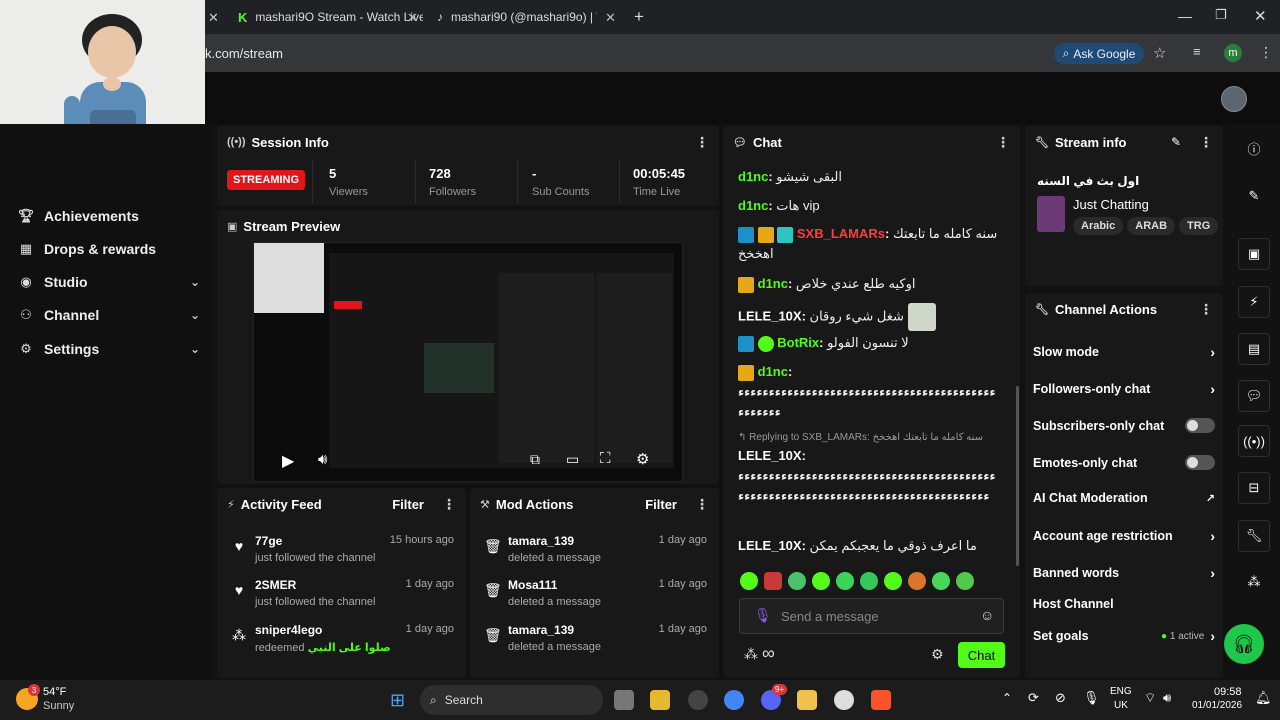 This screenshot has width=1280, height=720. Describe the element at coordinates (660, 700) in the screenshot. I see `file-explorer-icon` at that location.